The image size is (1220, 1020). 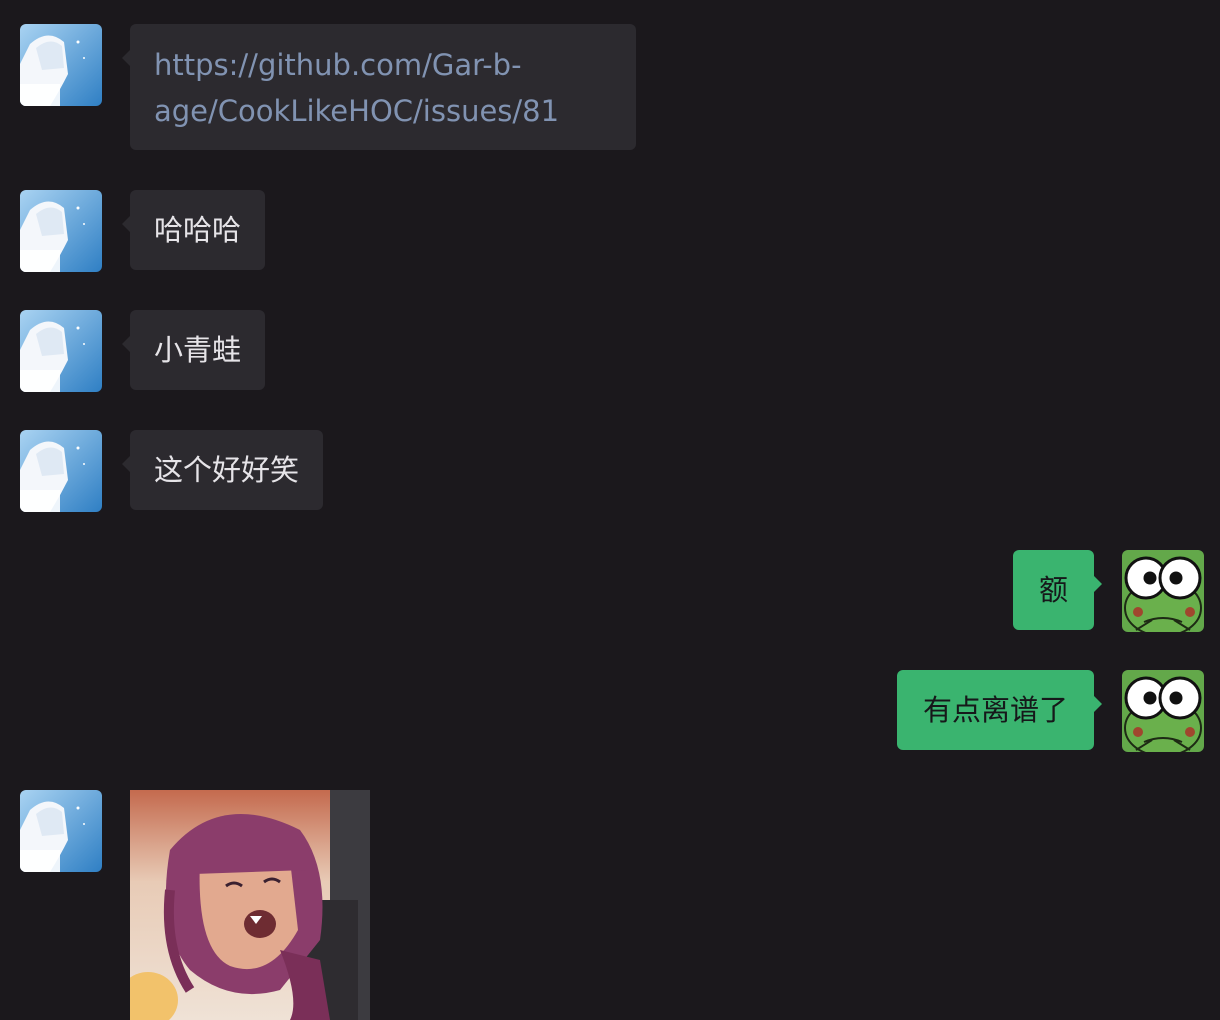 What do you see at coordinates (227, 470) in the screenshot?
I see `message-text: 这个好好笑` at bounding box center [227, 470].